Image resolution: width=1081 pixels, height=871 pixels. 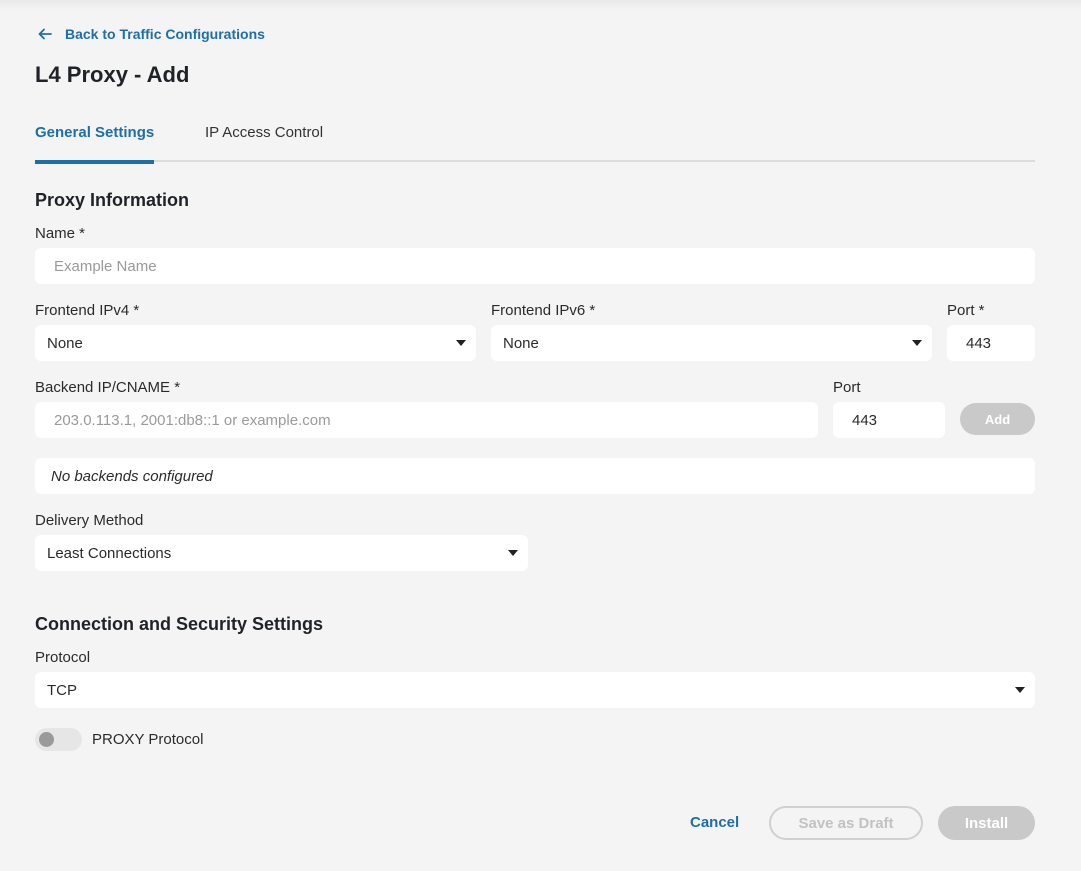 What do you see at coordinates (535, 144) in the screenshot?
I see `tab-bar: General Settings IP Access Control` at bounding box center [535, 144].